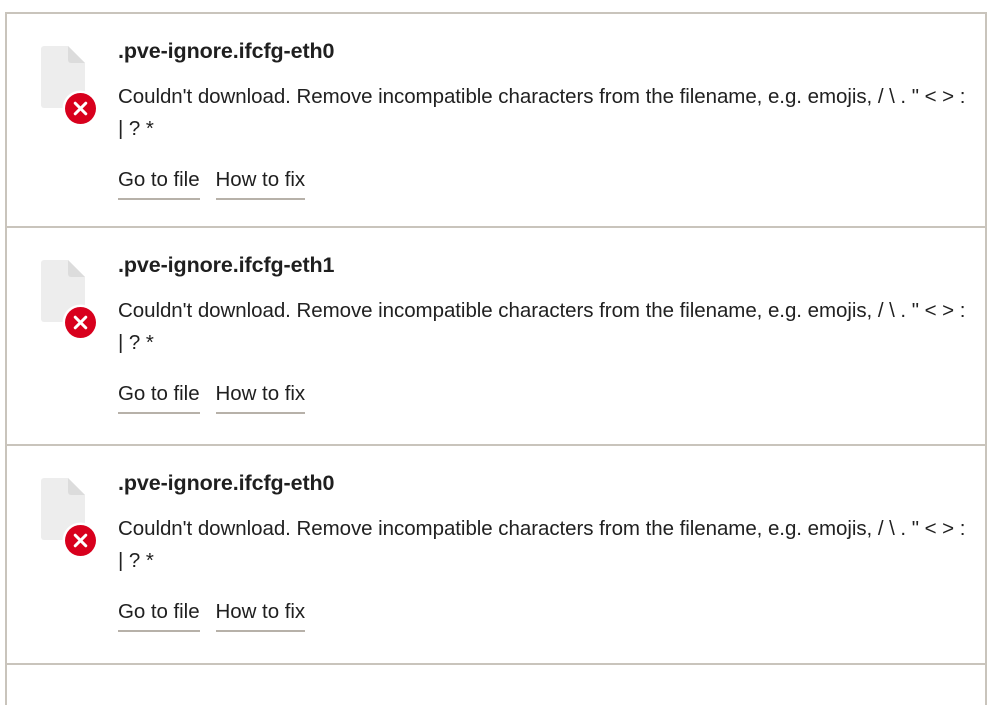 The height and width of the screenshot is (705, 1006). I want to click on list-item, so click(496, 685).